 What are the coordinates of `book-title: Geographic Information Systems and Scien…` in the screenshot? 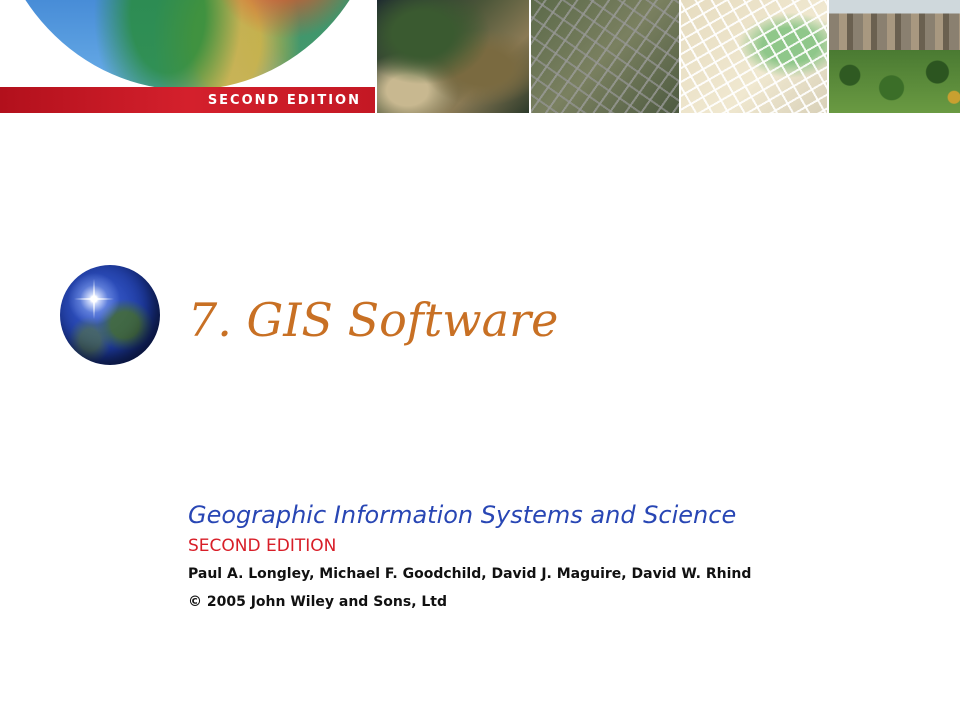 It's located at (462, 515).